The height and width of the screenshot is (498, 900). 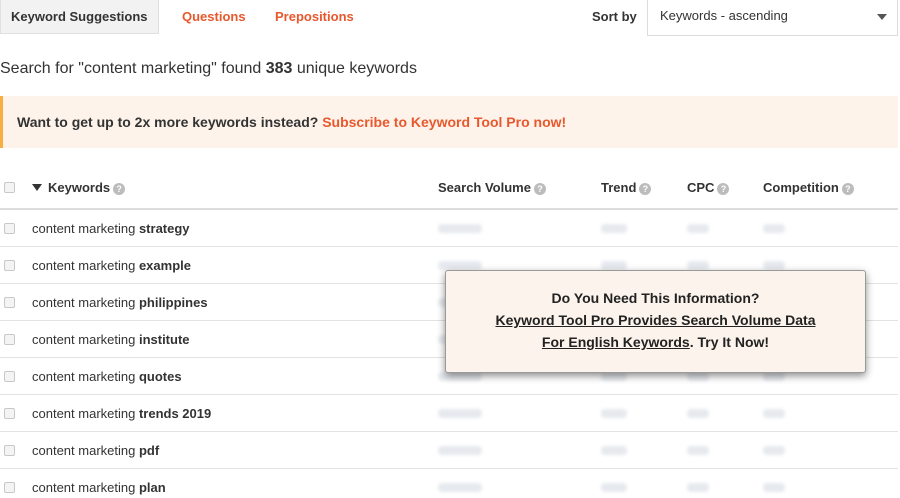 What do you see at coordinates (484, 187) in the screenshot?
I see `header-search-volume-label: Search Volume` at bounding box center [484, 187].